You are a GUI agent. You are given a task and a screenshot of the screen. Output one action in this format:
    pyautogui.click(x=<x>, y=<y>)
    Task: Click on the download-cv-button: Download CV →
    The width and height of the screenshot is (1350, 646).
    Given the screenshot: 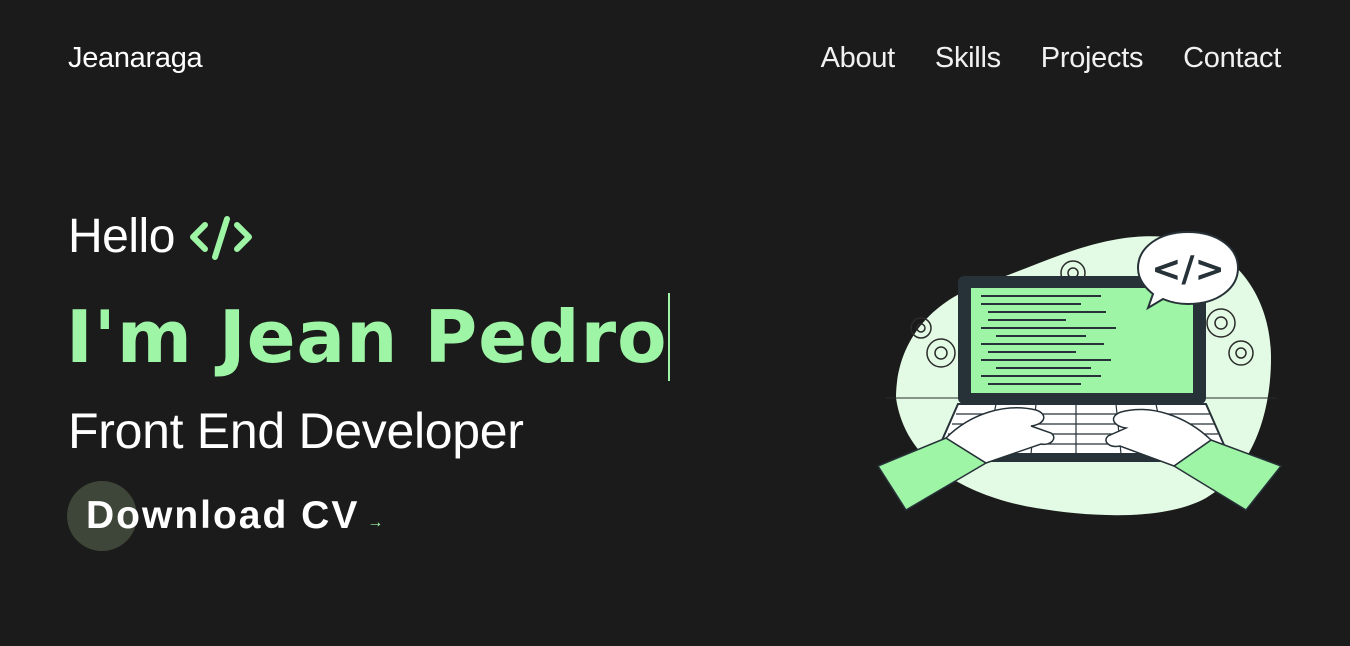 What is the action you would take?
    pyautogui.click(x=225, y=516)
    